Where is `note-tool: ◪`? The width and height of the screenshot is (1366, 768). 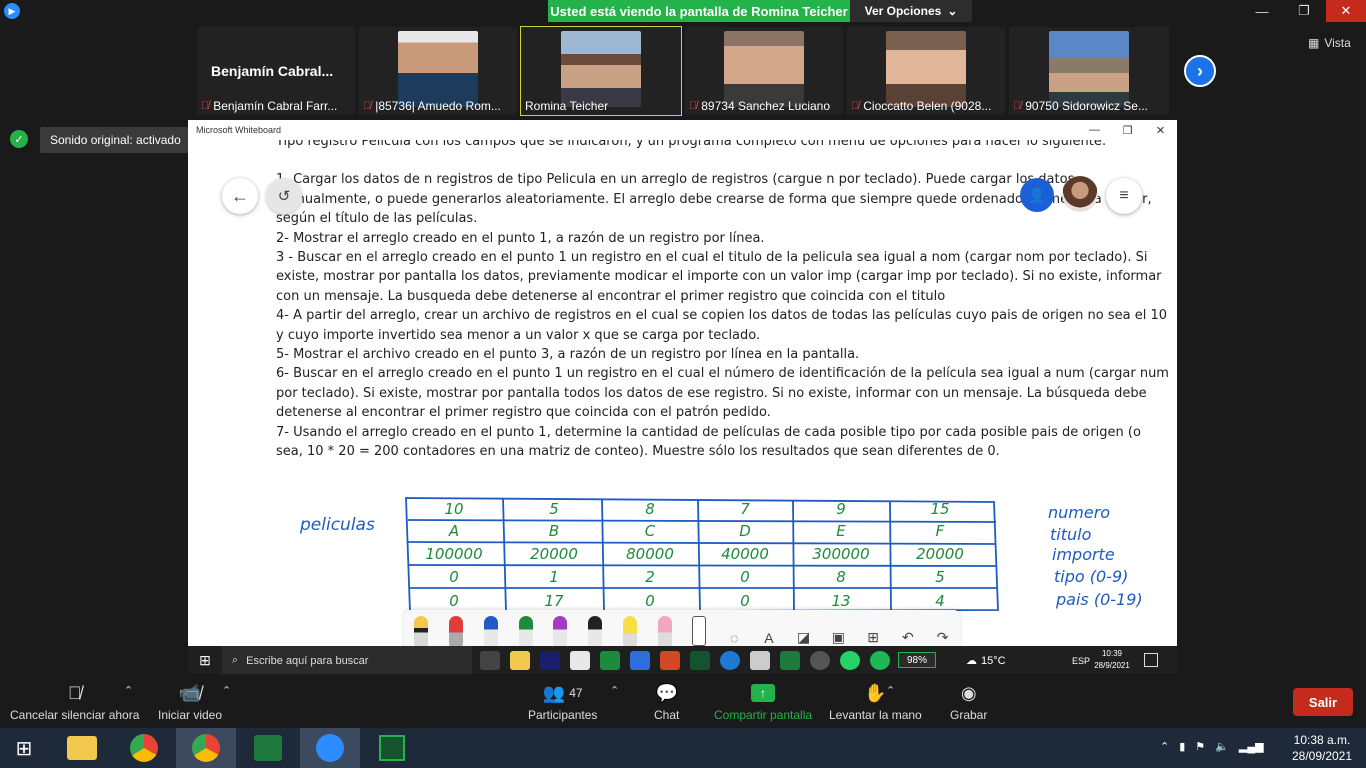 note-tool: ◪ is located at coordinates (803, 630).